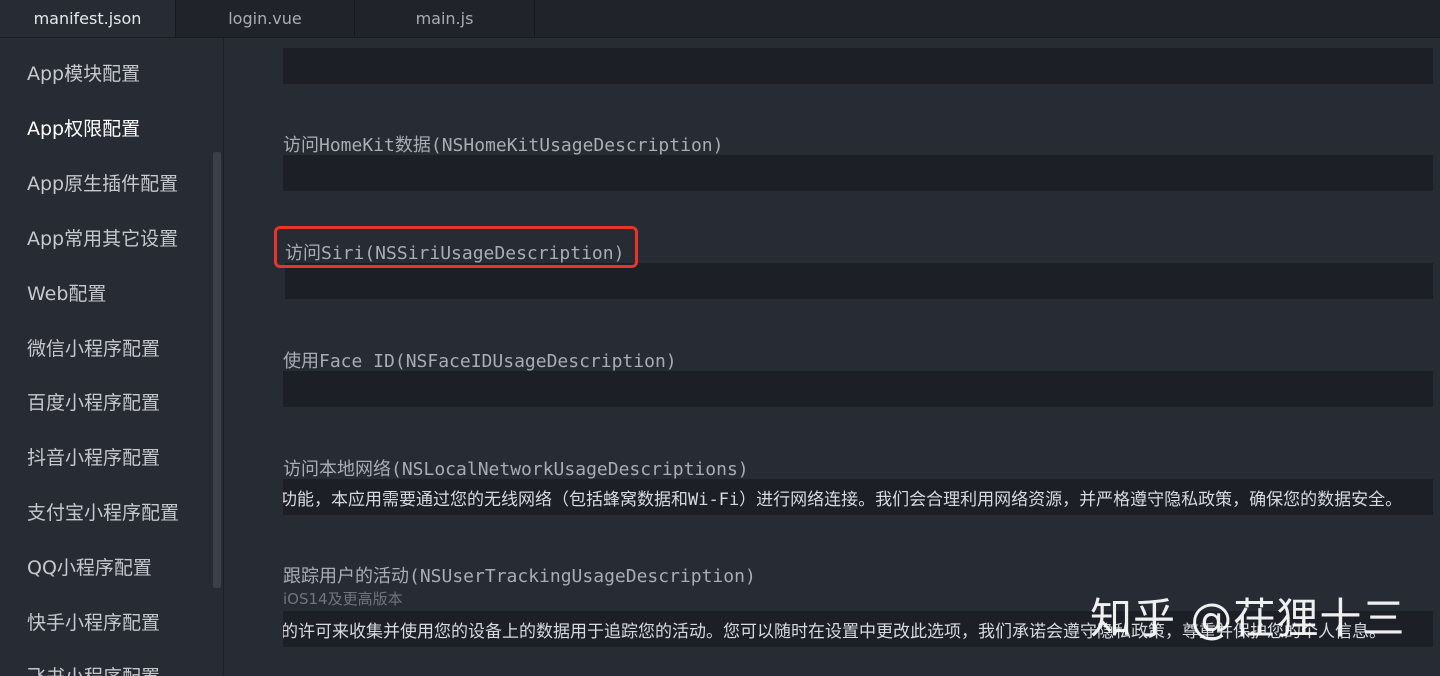  I want to click on editor-tab-bar: manifest.json login.vue main.js, so click(720, 19).